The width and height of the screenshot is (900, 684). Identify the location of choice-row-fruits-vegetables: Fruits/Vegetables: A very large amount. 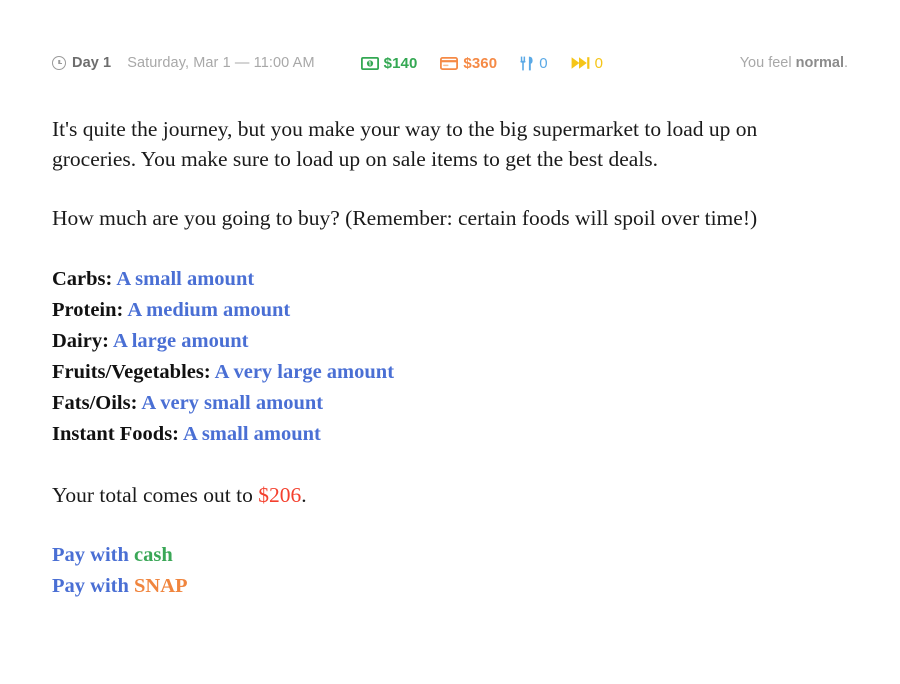
(450, 372).